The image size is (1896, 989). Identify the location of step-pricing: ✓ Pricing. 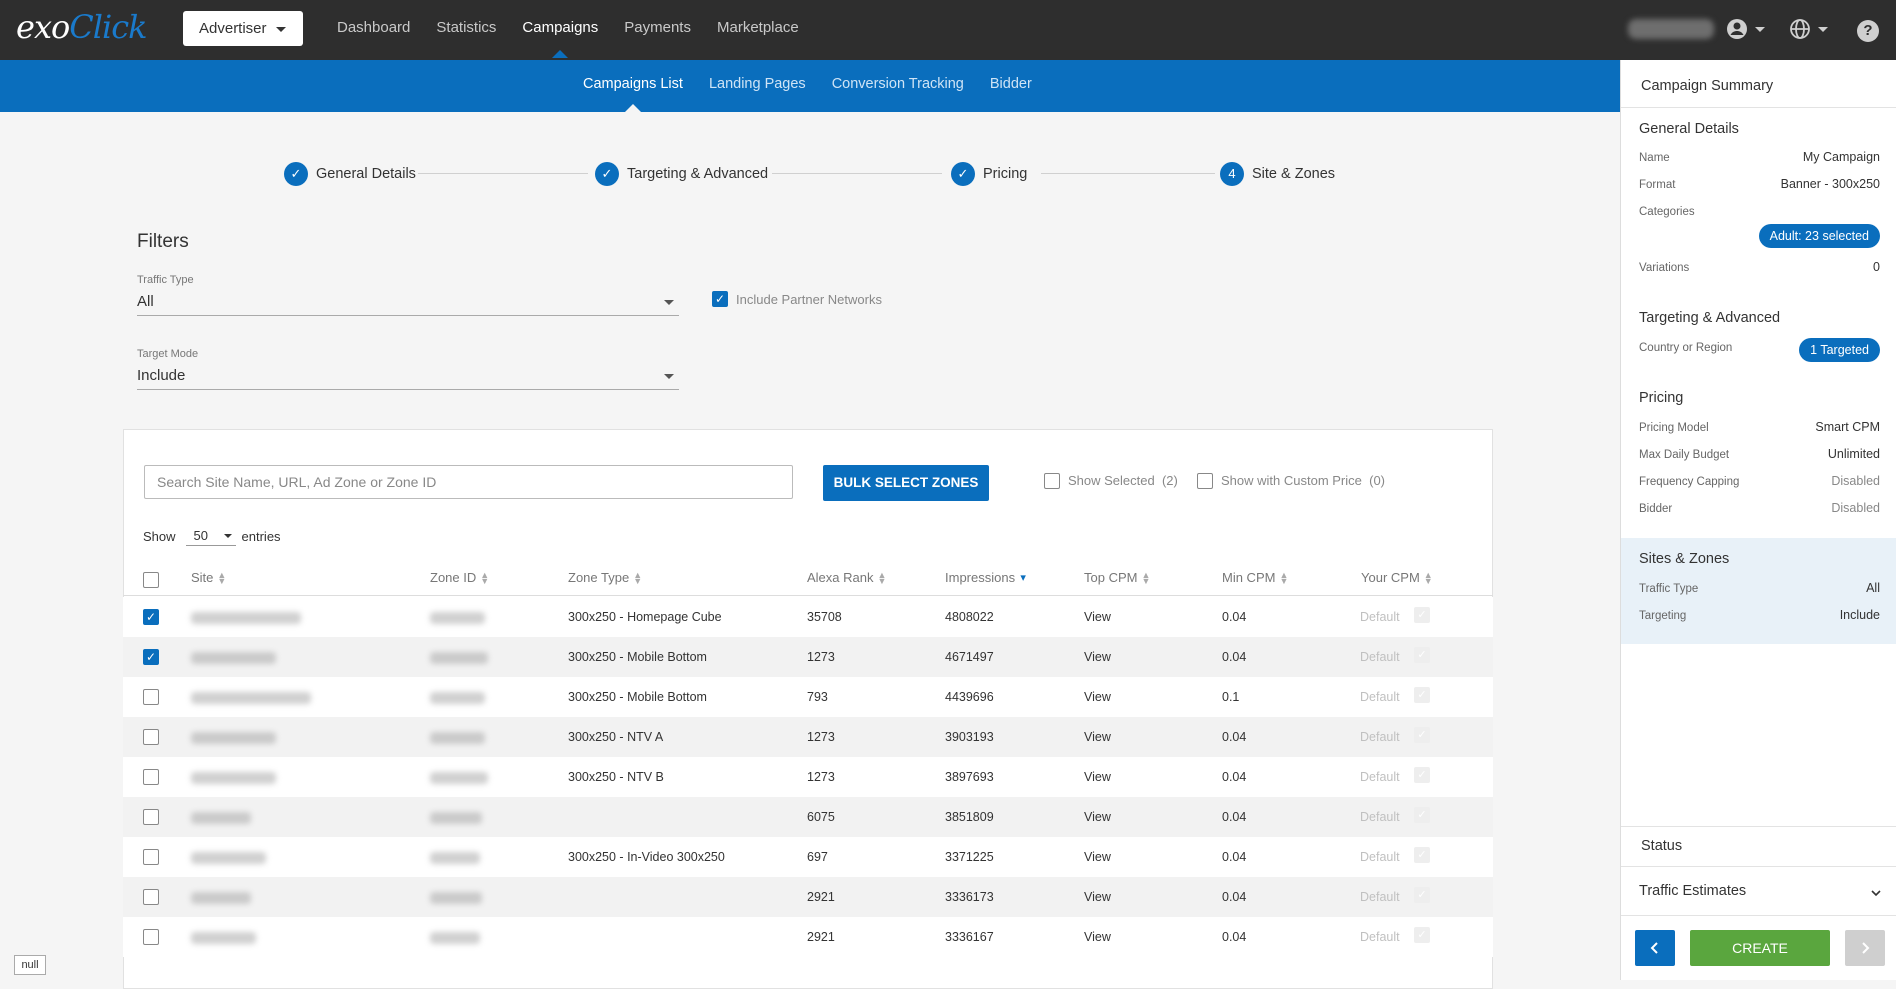
(989, 174).